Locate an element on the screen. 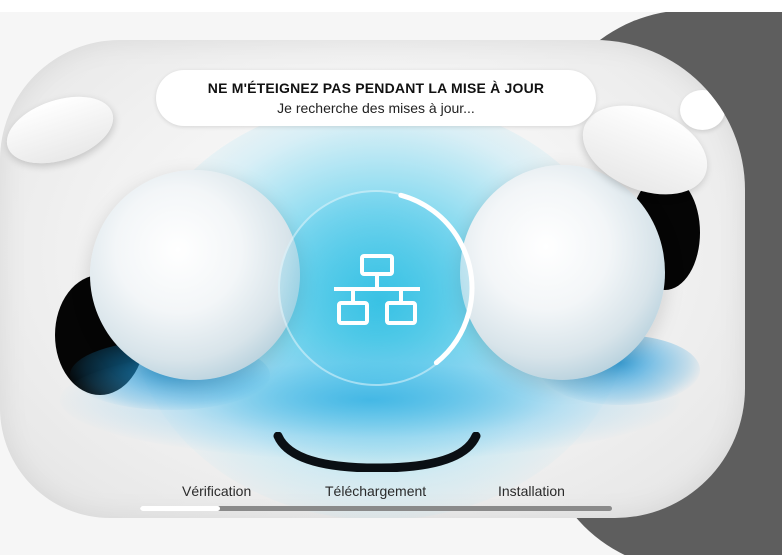 This screenshot has height=555, width=782. step-download: Téléchargement is located at coordinates (376, 491).